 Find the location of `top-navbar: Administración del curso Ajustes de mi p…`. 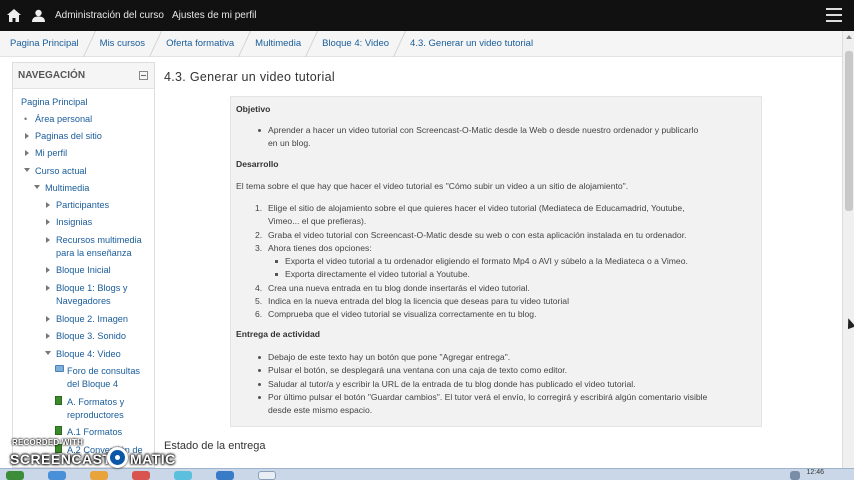

top-navbar: Administración del curso Ajustes de mi p… is located at coordinates (427, 15).